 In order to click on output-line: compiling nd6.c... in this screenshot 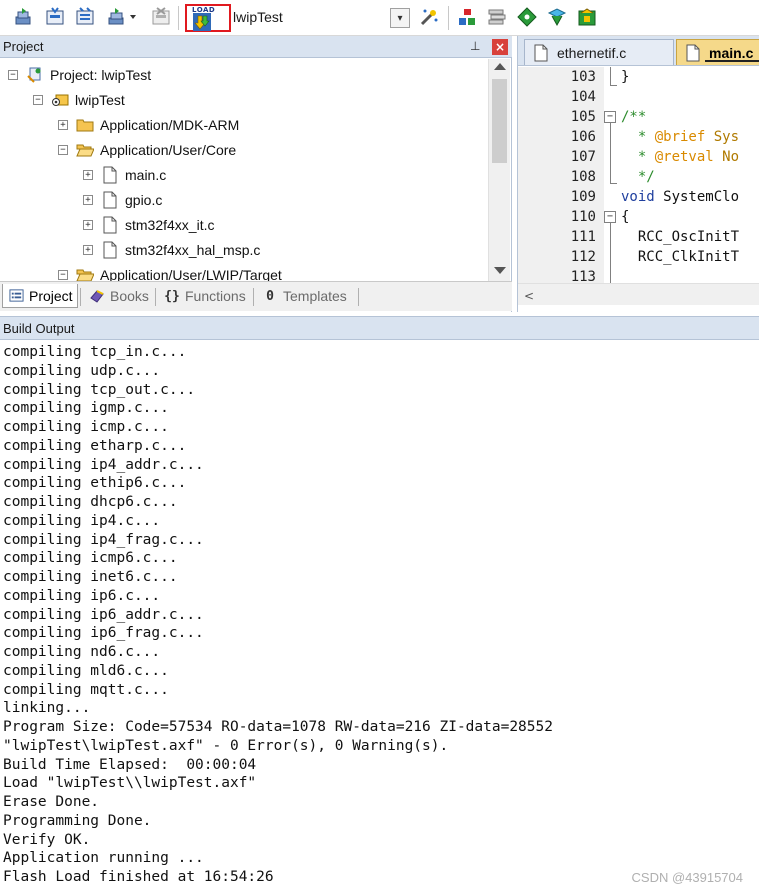, I will do `click(82, 652)`.